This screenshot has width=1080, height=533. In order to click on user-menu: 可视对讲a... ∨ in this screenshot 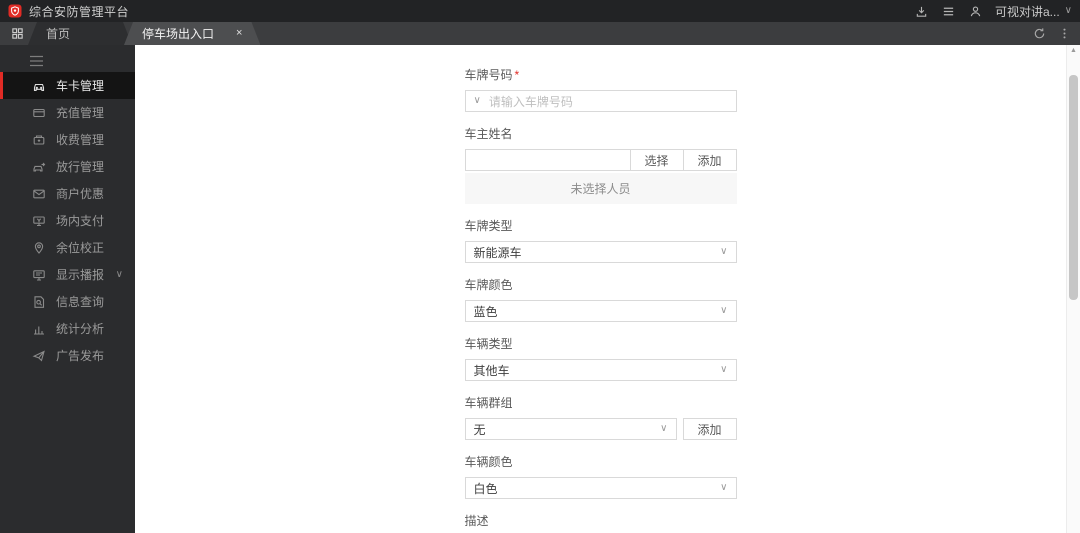, I will do `click(1033, 11)`.